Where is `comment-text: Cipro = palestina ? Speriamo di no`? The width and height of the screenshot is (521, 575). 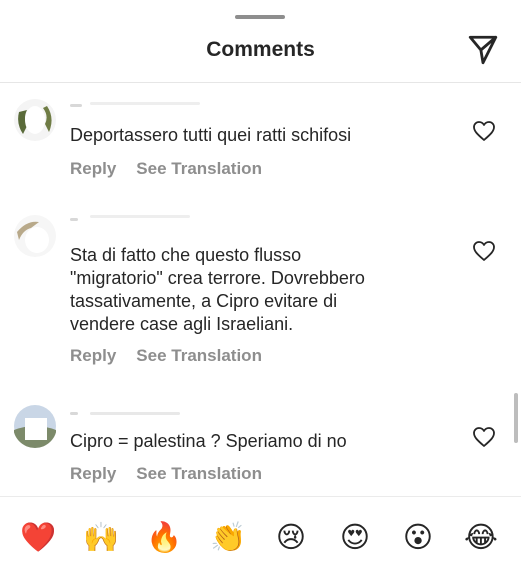
comment-text: Cipro = palestina ? Speriamo di no is located at coordinates (208, 441).